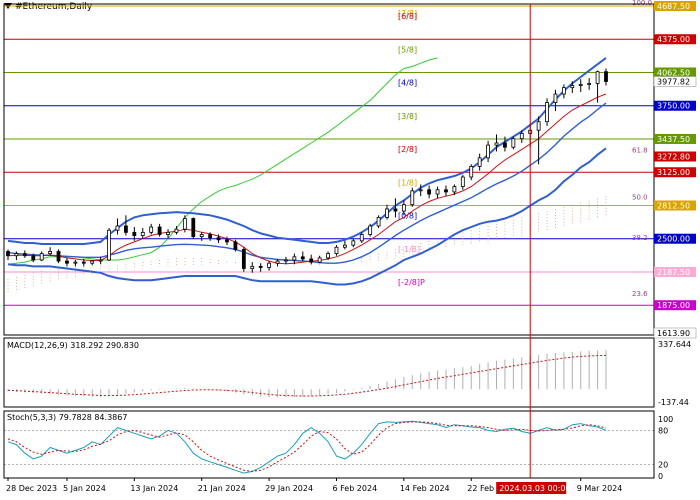  What do you see at coordinates (673, 239) in the screenshot?
I see `price-tag-text: 2500.00` at bounding box center [673, 239].